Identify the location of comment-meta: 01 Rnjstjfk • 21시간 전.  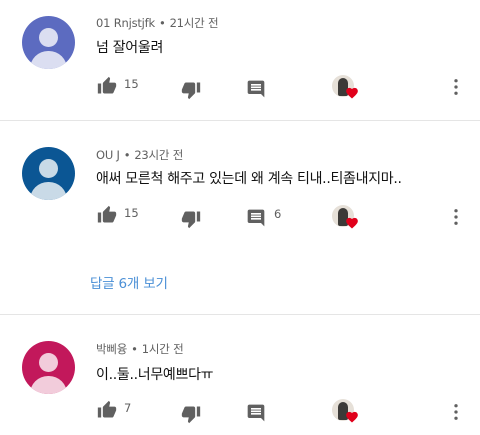
(157, 23).